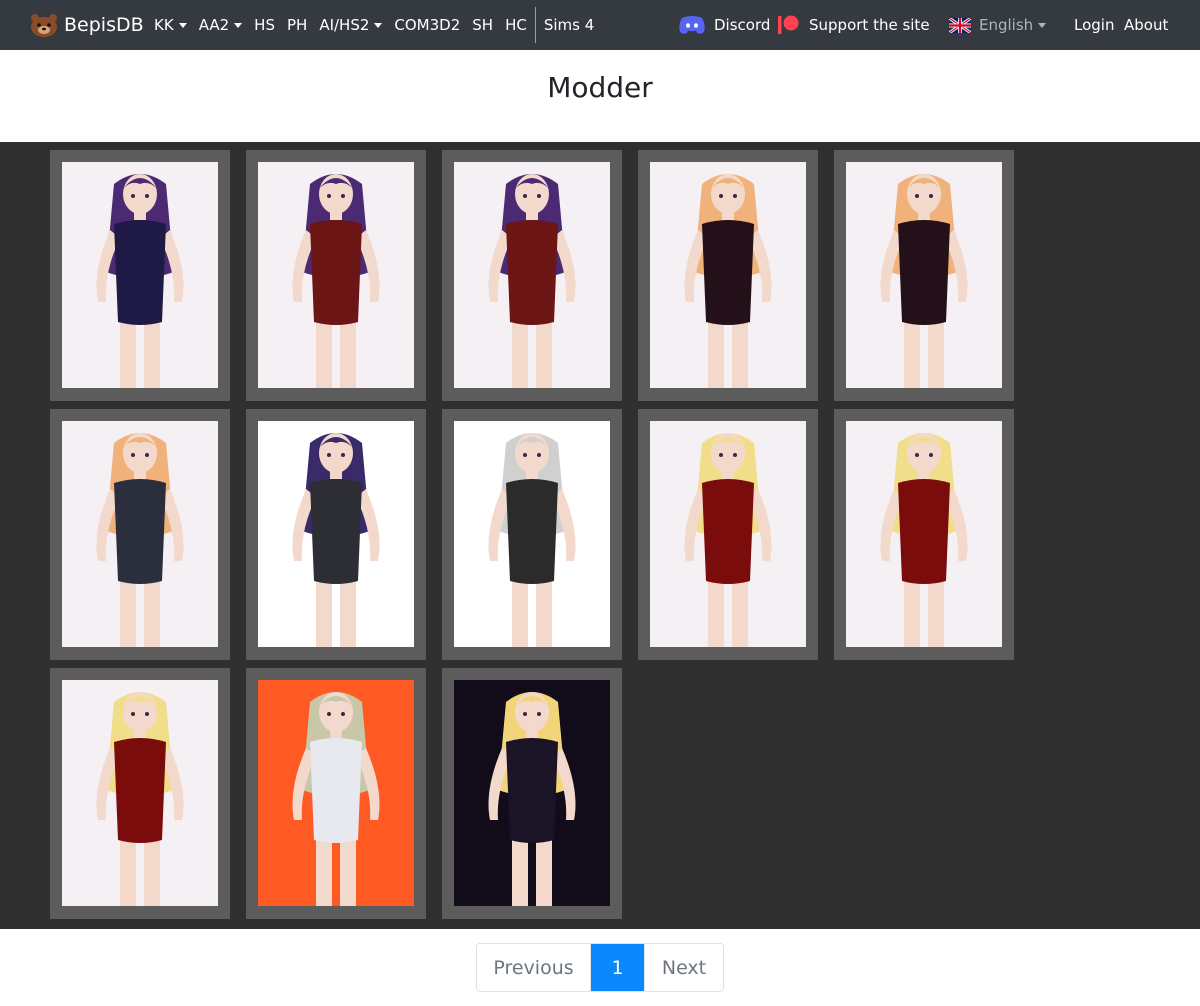  I want to click on pagination: Previous 1 Next, so click(600, 967).